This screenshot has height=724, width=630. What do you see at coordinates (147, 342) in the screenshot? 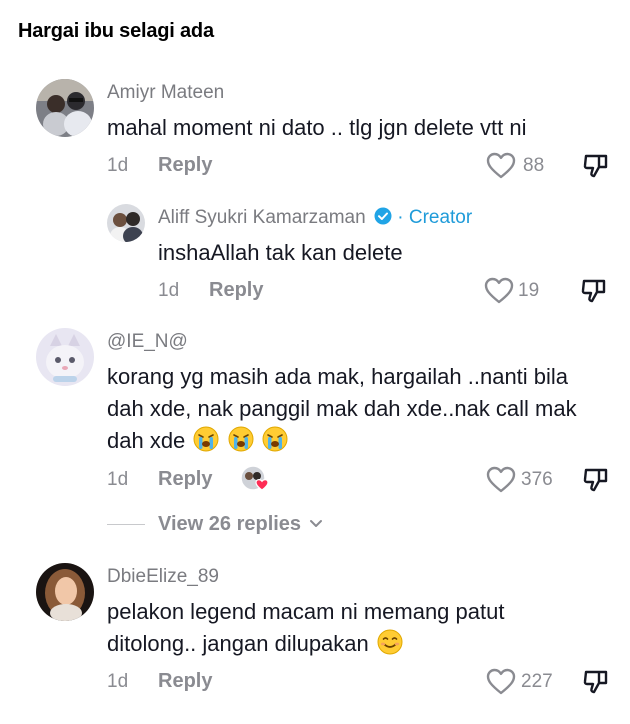
I see `comment-username: @IE_N@` at bounding box center [147, 342].